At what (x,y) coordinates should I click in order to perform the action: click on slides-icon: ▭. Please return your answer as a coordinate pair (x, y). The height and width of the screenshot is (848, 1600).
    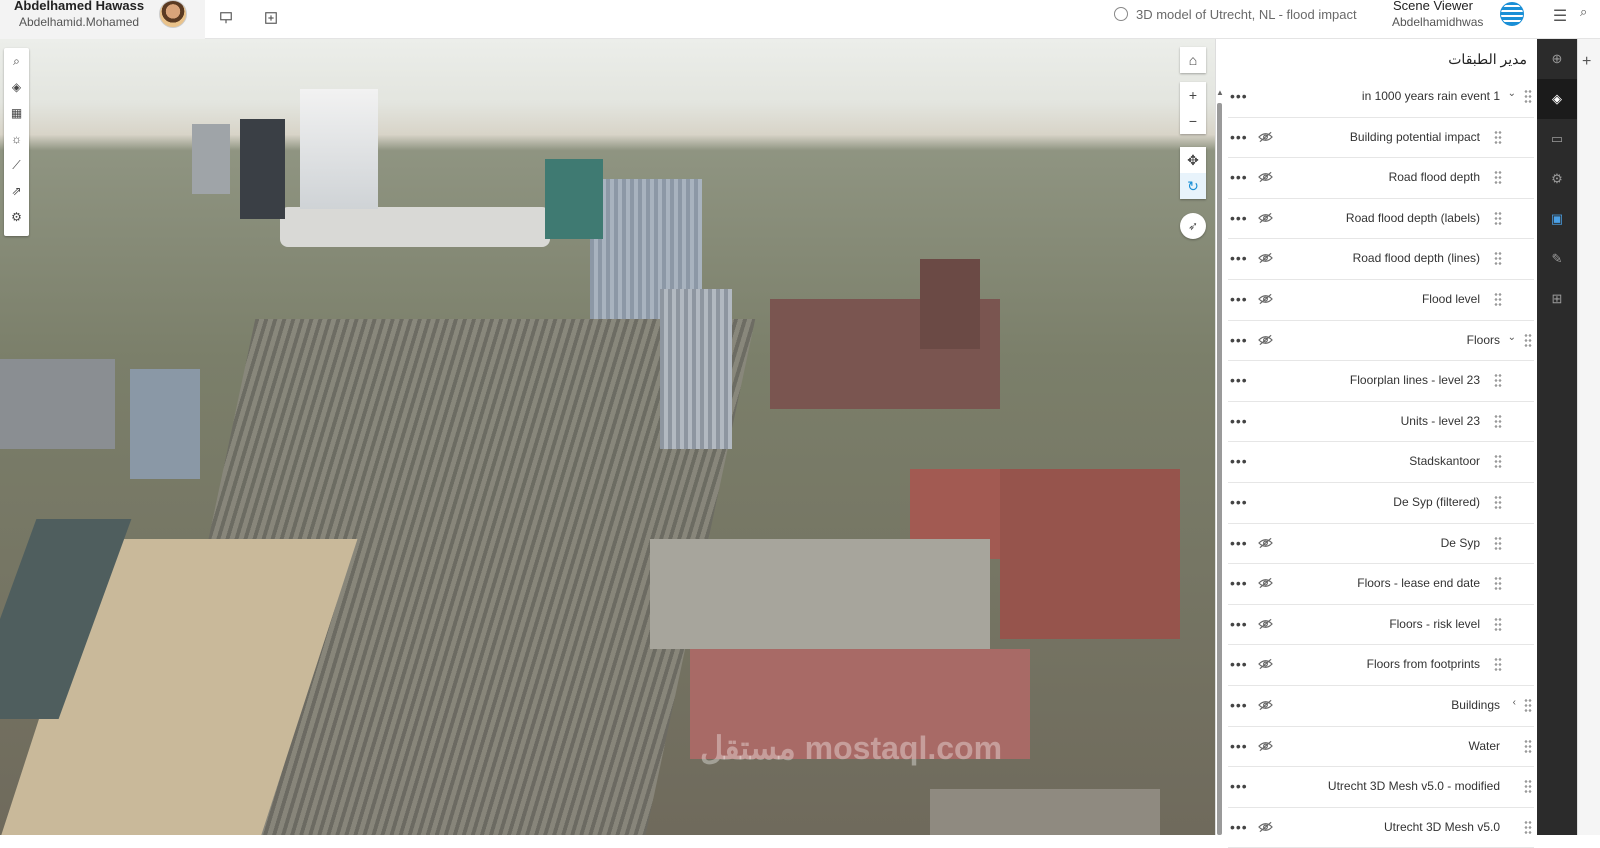
    Looking at the image, I should click on (1557, 139).